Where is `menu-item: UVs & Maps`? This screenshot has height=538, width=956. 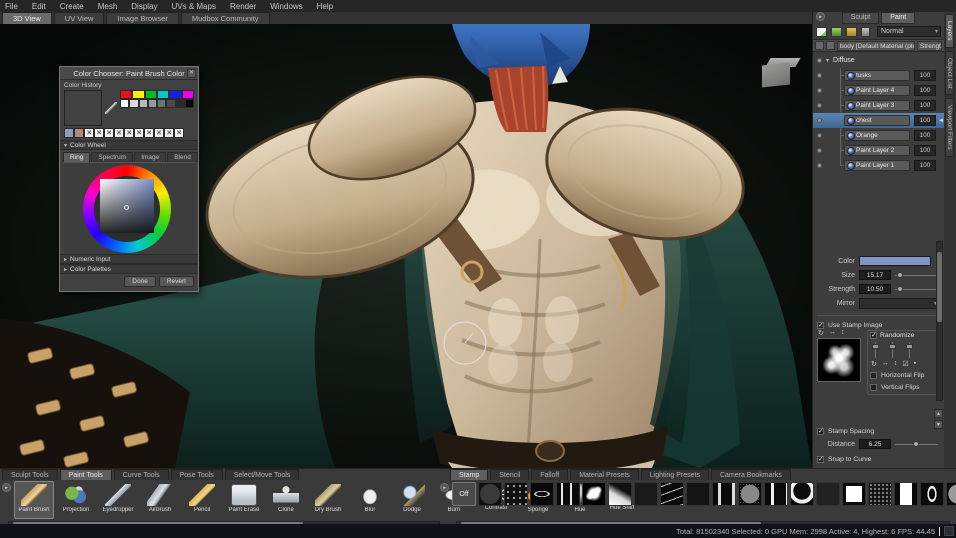
menu-item: UVs & Maps is located at coordinates (194, 6).